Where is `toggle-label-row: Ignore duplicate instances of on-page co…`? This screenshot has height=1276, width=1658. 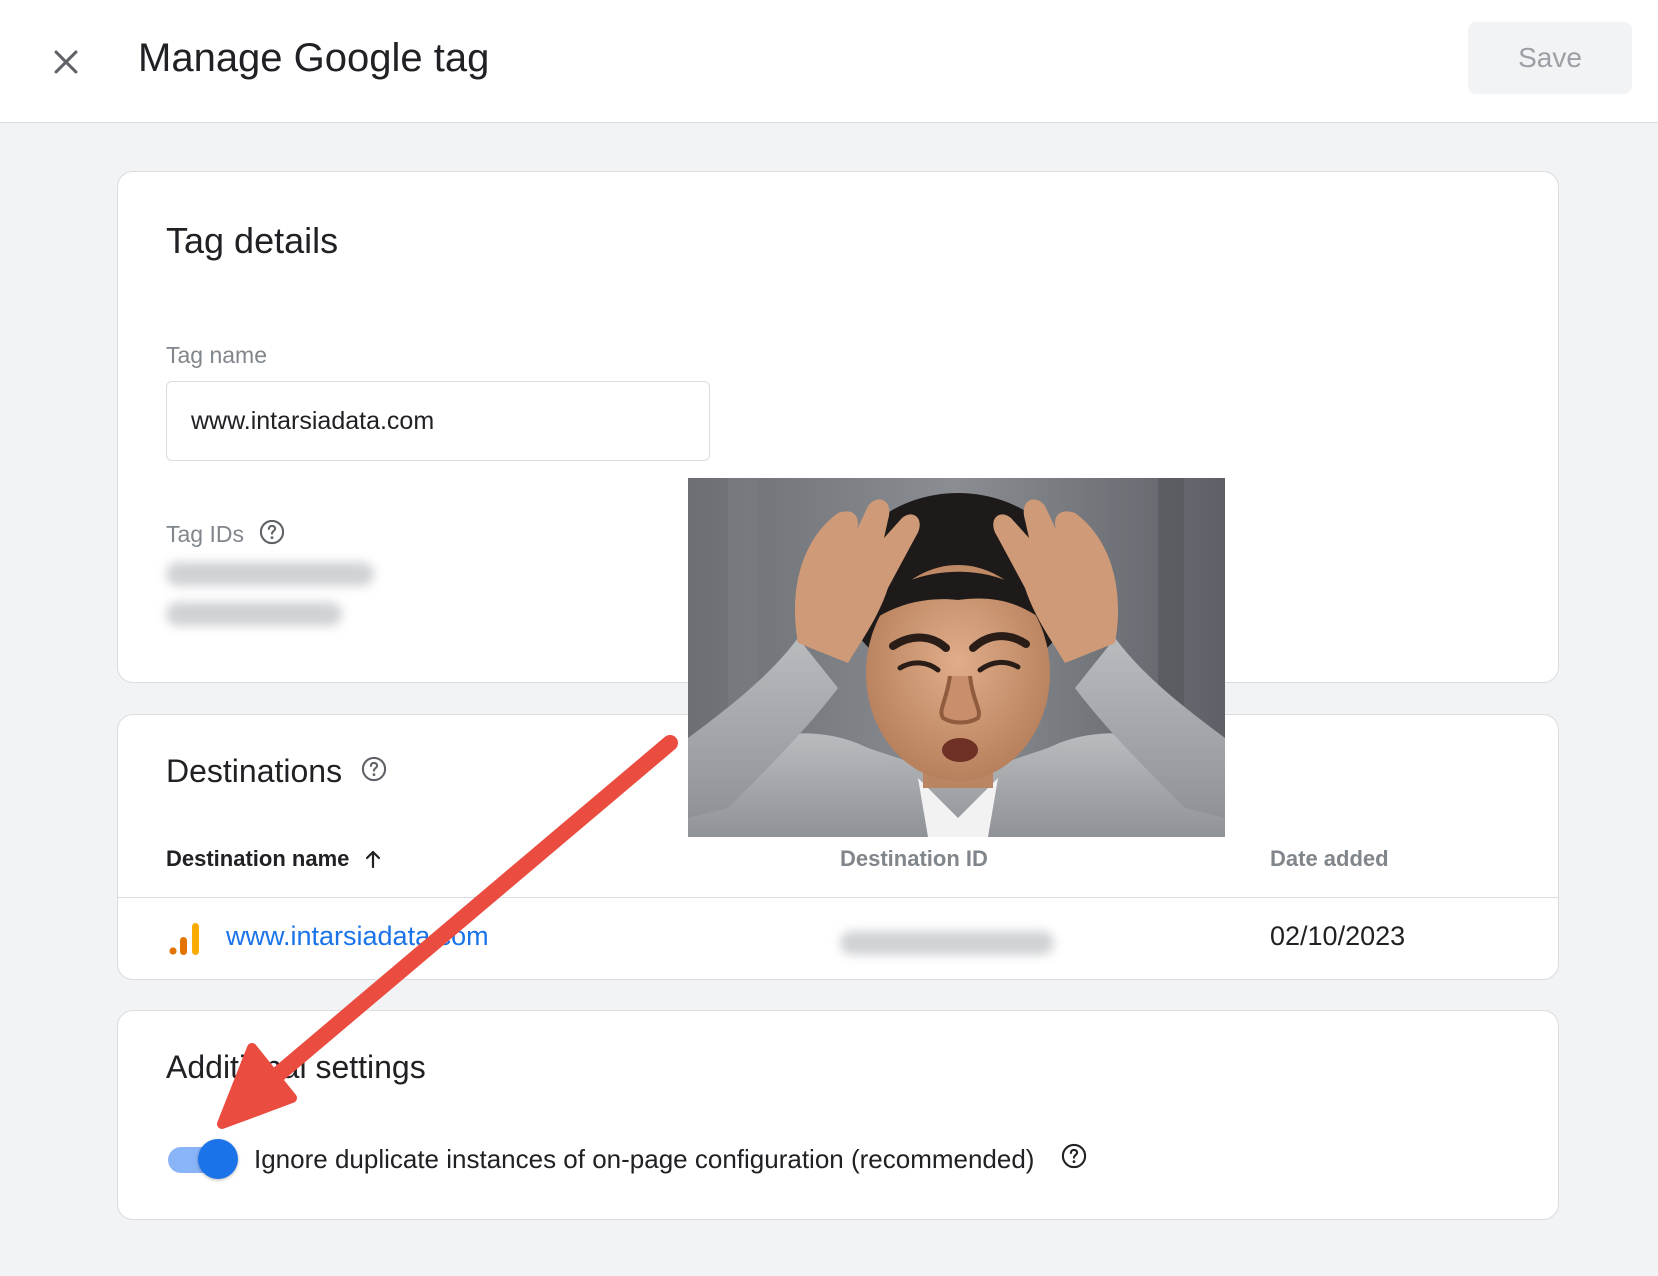
toggle-label-row: Ignore duplicate instances of on-page co… is located at coordinates (671, 1159).